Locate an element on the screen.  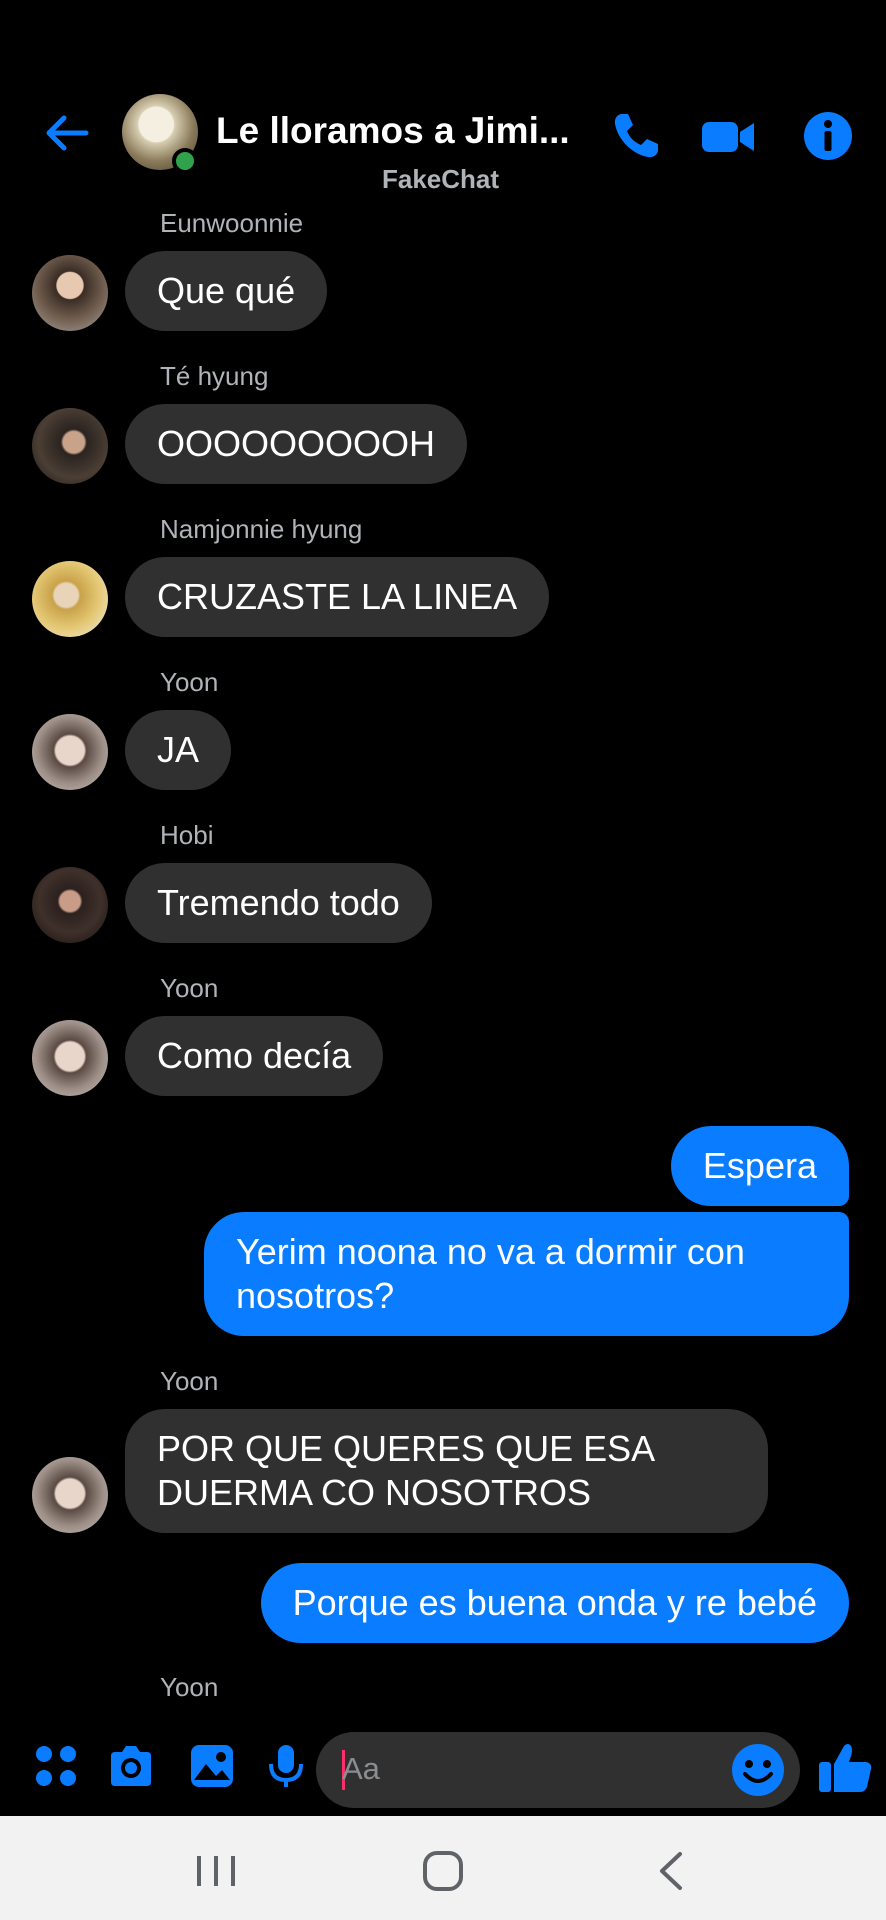
nav-back-icon is located at coordinates (673, 1871).